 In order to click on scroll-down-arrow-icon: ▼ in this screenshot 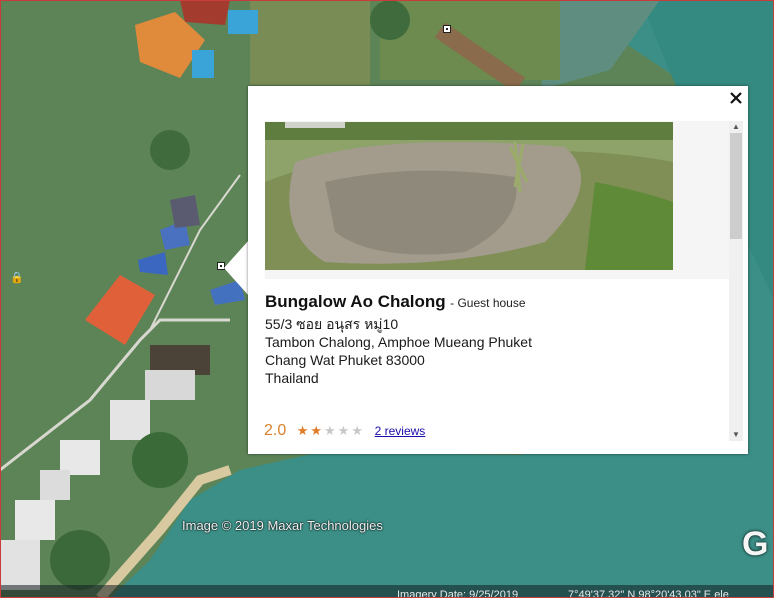, I will do `click(736, 435)`.